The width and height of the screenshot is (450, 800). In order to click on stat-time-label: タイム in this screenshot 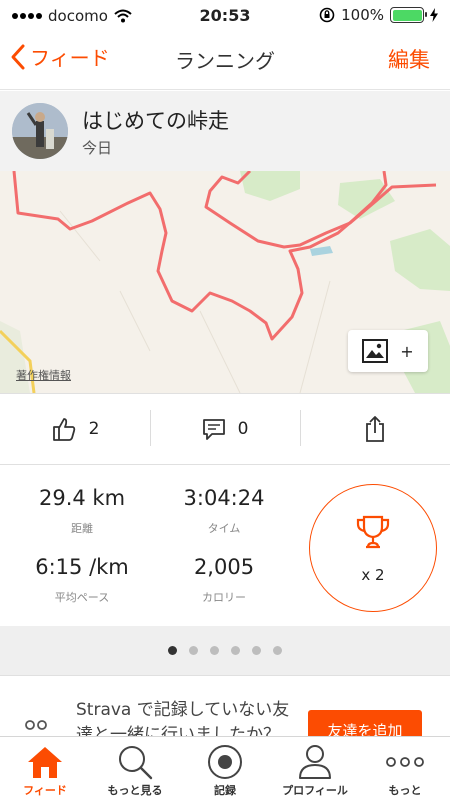, I will do `click(224, 528)`.